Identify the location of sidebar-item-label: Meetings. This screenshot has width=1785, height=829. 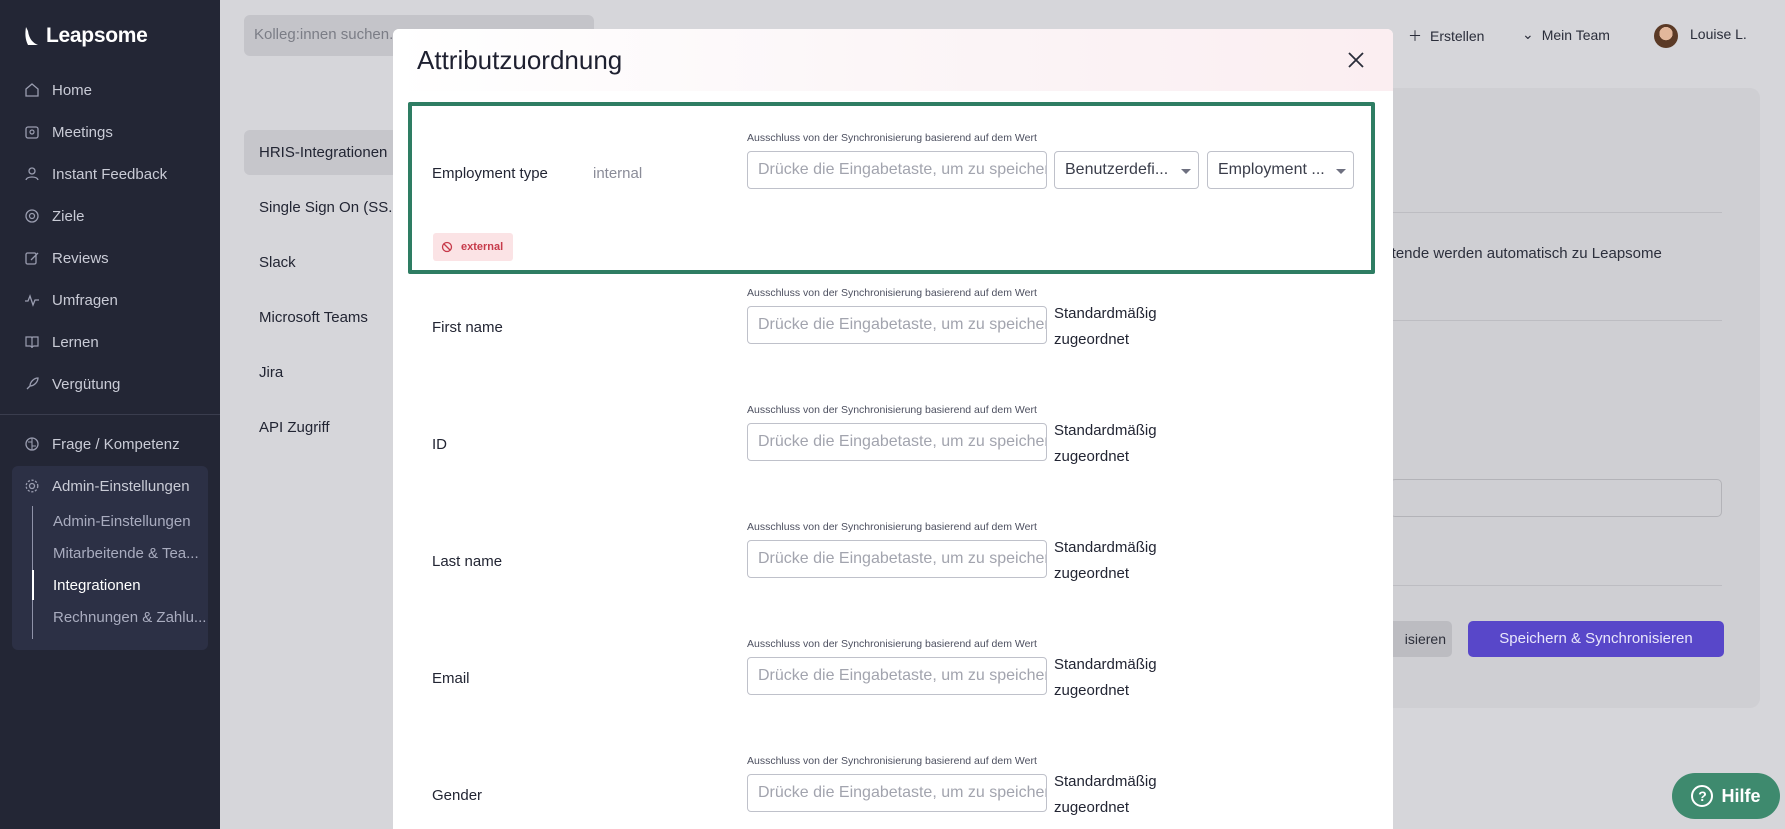
(82, 132).